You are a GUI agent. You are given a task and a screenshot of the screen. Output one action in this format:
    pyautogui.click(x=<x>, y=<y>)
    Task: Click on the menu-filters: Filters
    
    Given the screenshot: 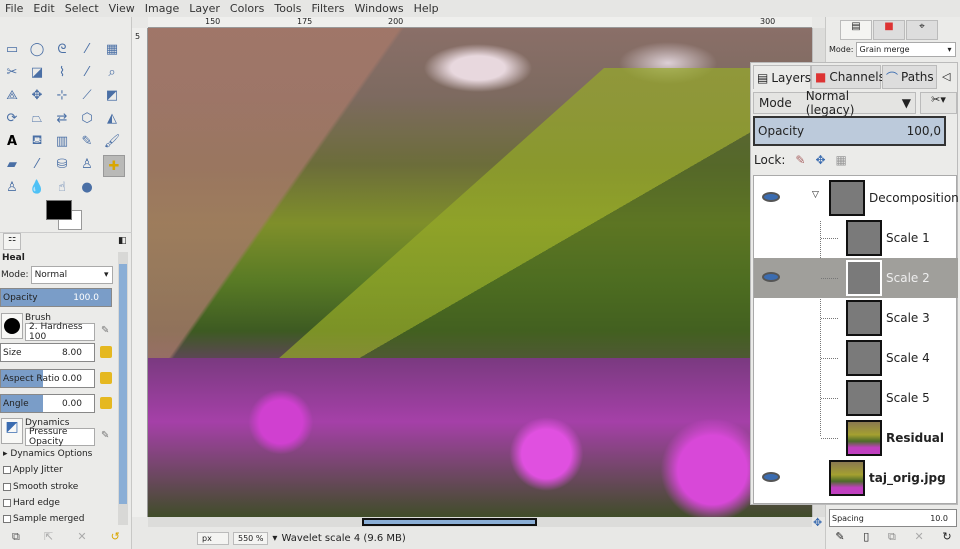 What is the action you would take?
    pyautogui.click(x=327, y=8)
    